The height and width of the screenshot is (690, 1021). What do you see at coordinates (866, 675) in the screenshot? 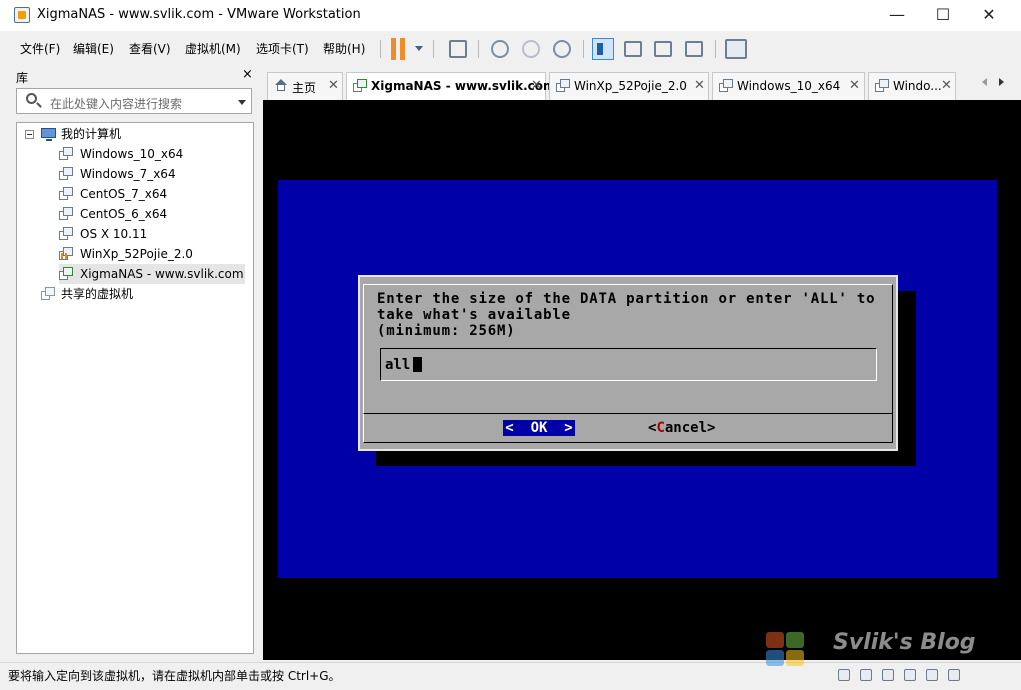
I see `cd-drive-icon` at bounding box center [866, 675].